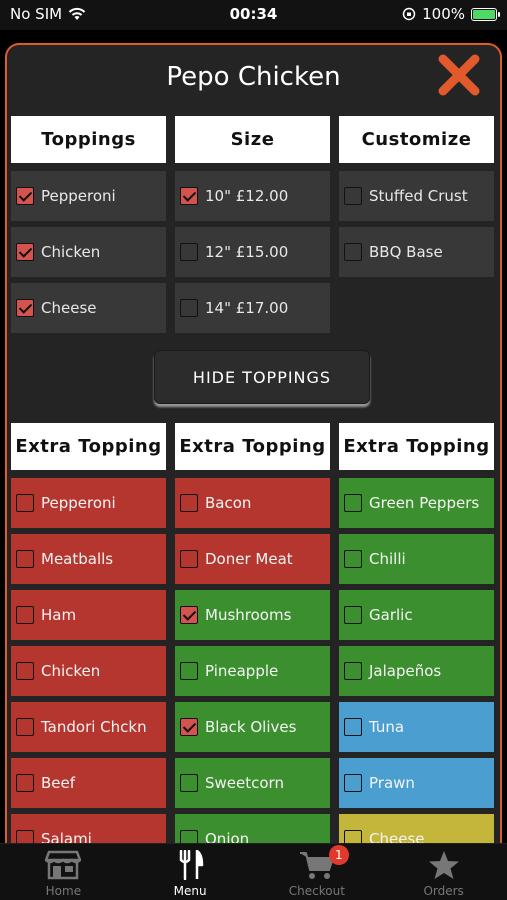  I want to click on size-option: 14" £17.00, so click(252, 308).